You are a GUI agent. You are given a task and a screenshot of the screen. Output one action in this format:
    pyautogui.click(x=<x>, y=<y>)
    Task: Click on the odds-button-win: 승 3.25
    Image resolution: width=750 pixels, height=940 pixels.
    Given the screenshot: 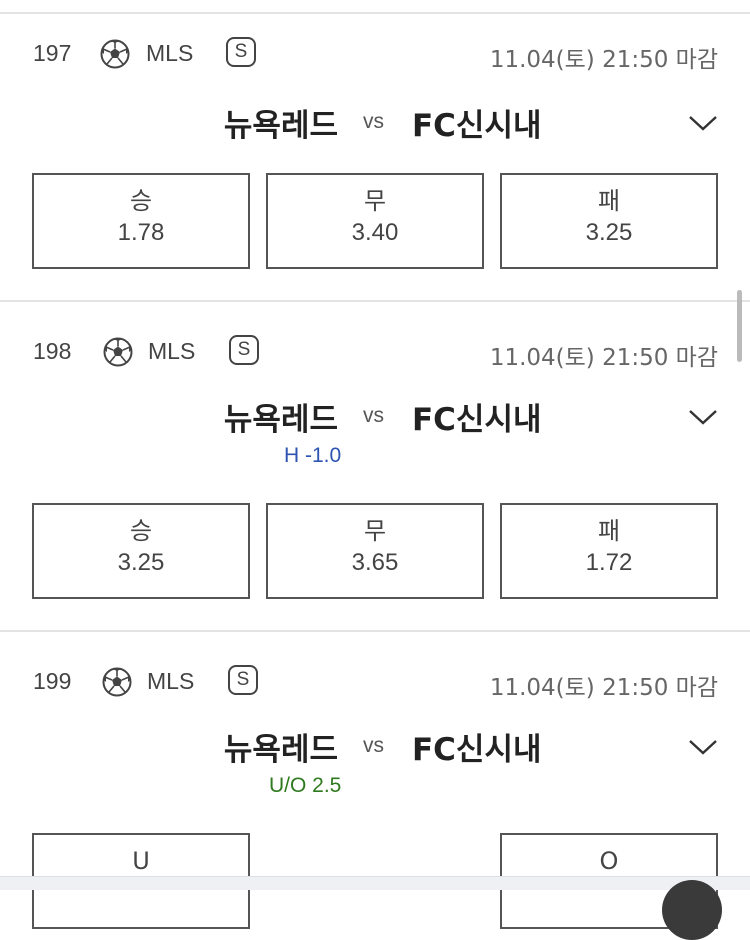 What is the action you would take?
    pyautogui.click(x=141, y=551)
    